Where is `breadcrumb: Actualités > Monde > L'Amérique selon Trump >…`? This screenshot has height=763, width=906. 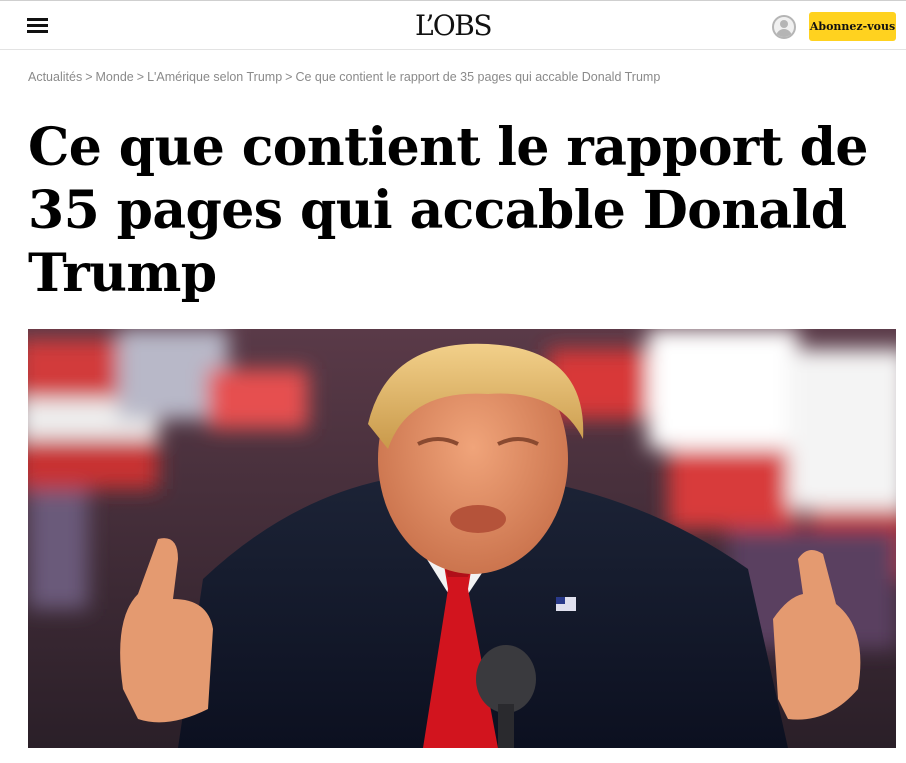 breadcrumb: Actualités > Monde > L'Amérique selon Trump >… is located at coordinates (344, 77).